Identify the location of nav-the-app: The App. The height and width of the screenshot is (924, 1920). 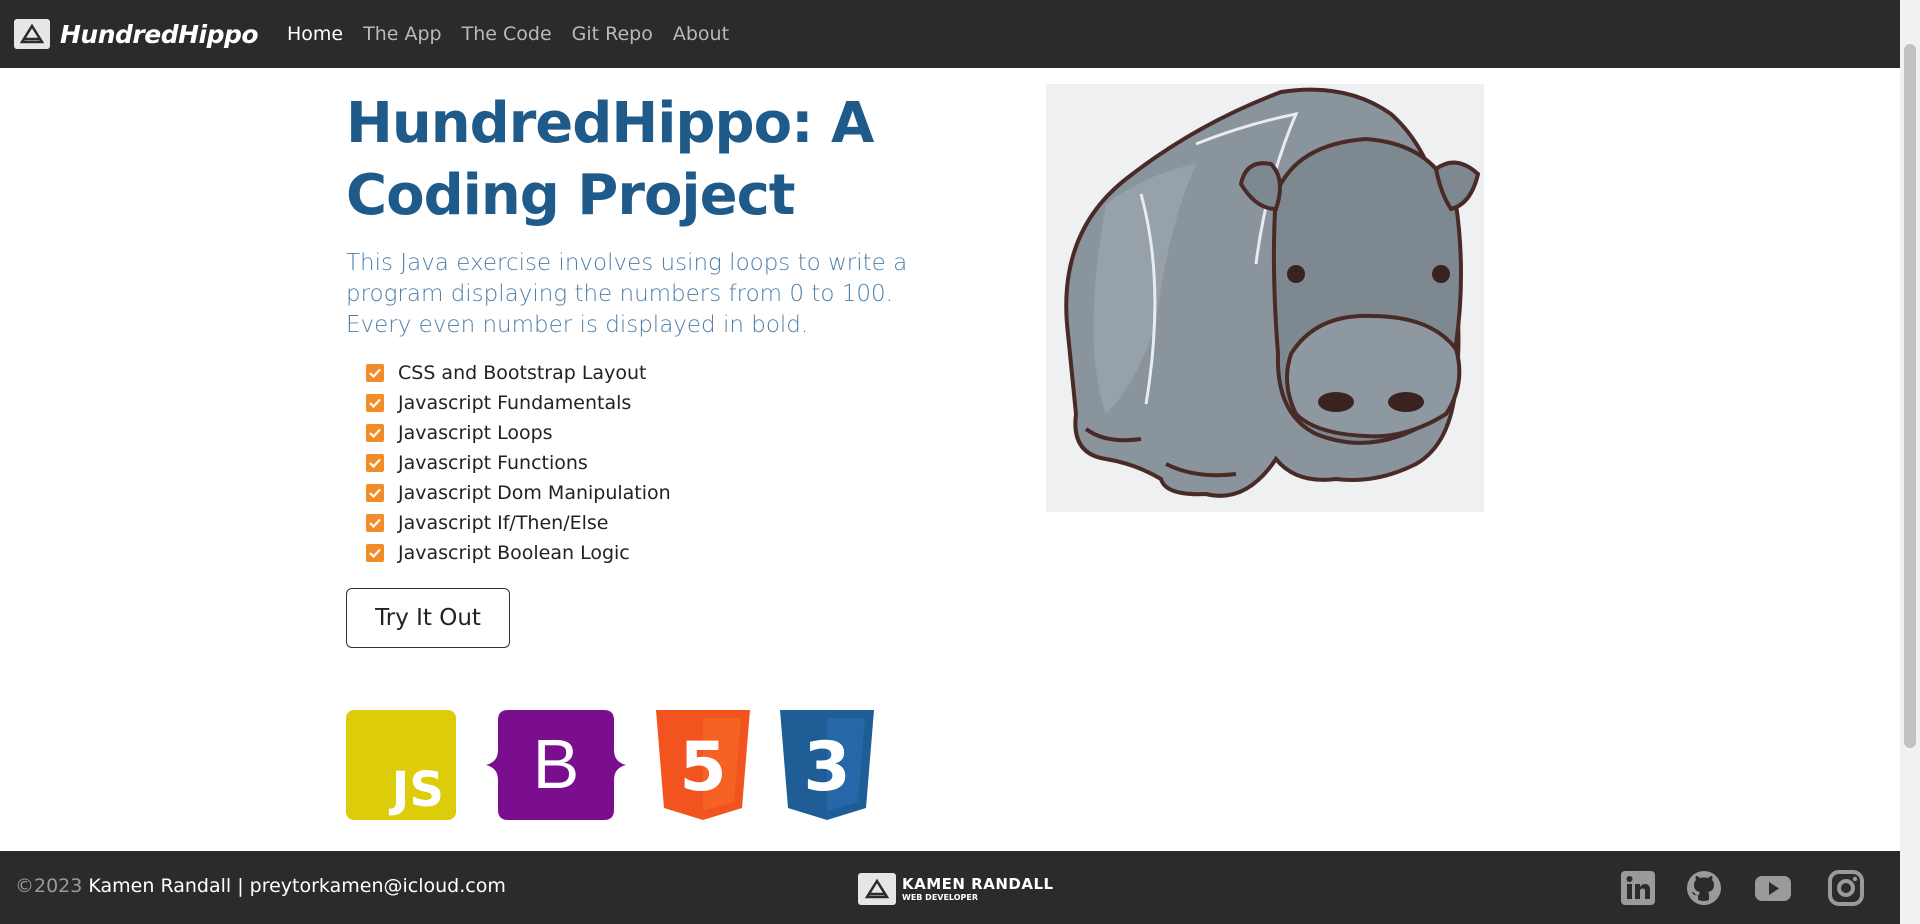
(402, 34).